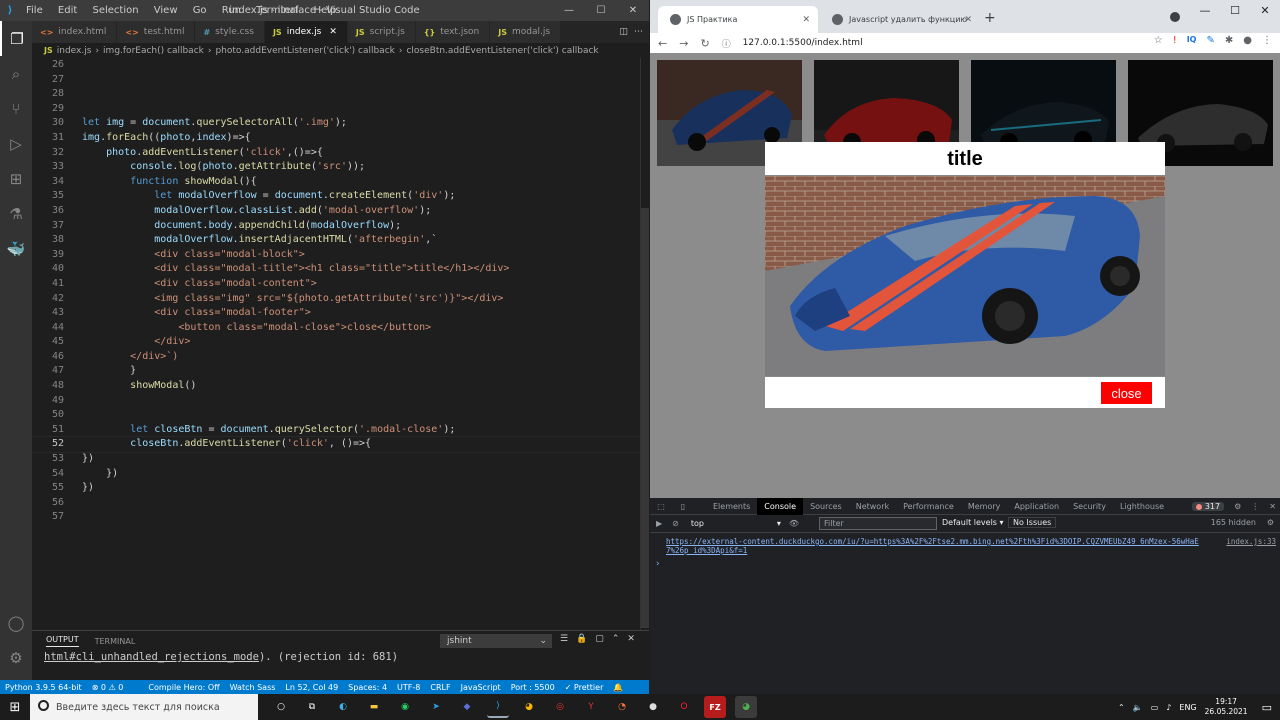  I want to click on close-panel-icon: ✕, so click(631, 639).